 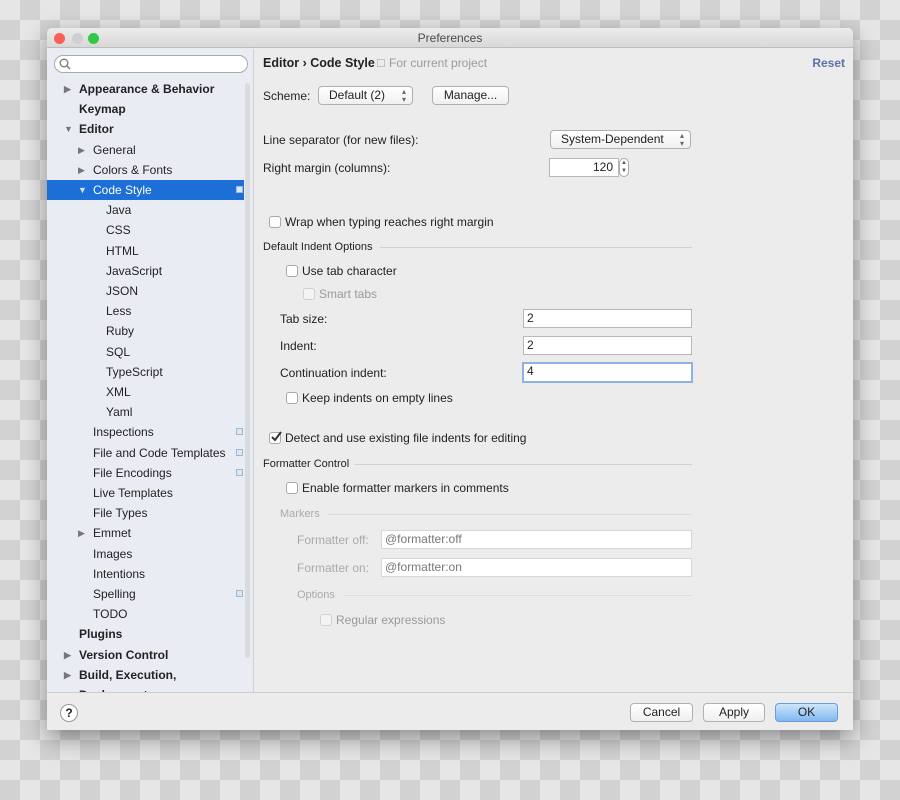 I want to click on tree-item-label: Emmet, so click(x=112, y=533).